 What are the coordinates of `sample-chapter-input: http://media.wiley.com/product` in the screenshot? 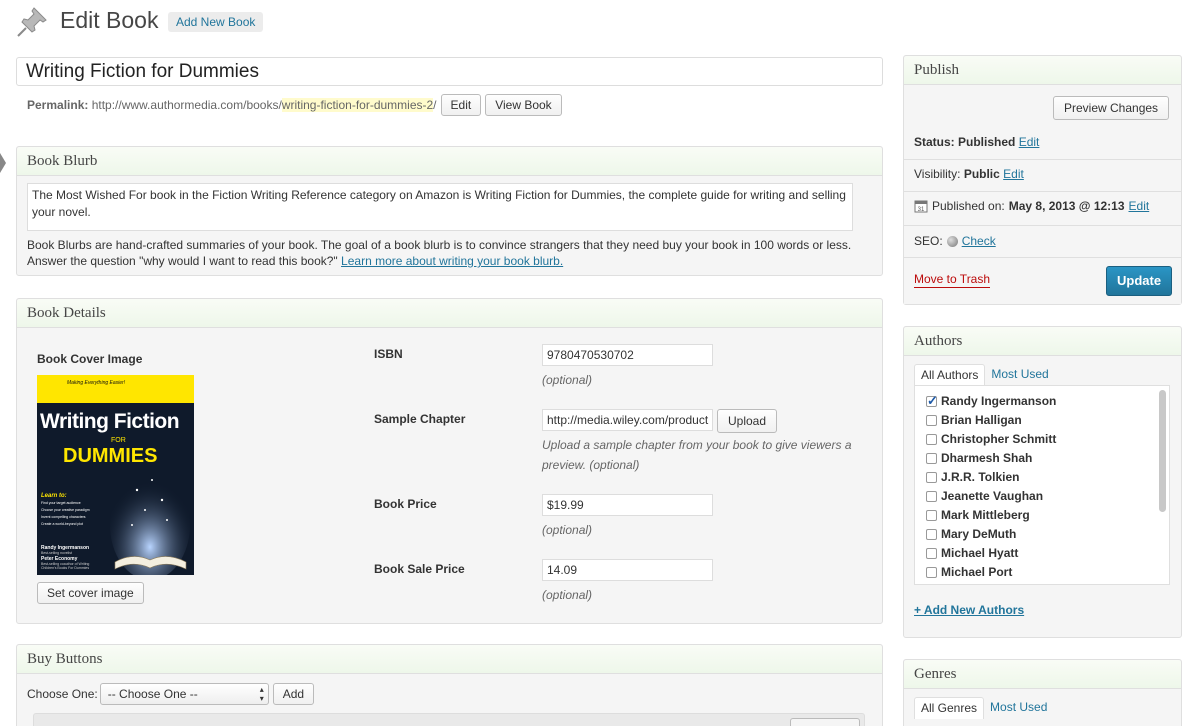 It's located at (627, 420).